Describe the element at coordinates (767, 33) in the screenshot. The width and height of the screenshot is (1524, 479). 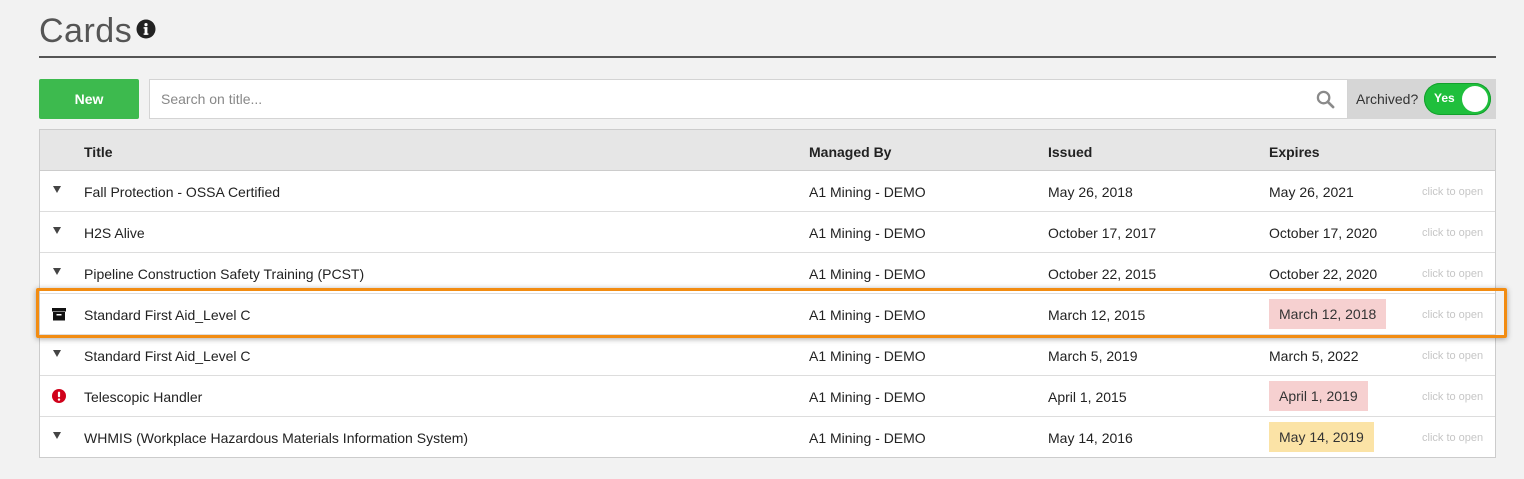
I see `page-header: Cards` at that location.